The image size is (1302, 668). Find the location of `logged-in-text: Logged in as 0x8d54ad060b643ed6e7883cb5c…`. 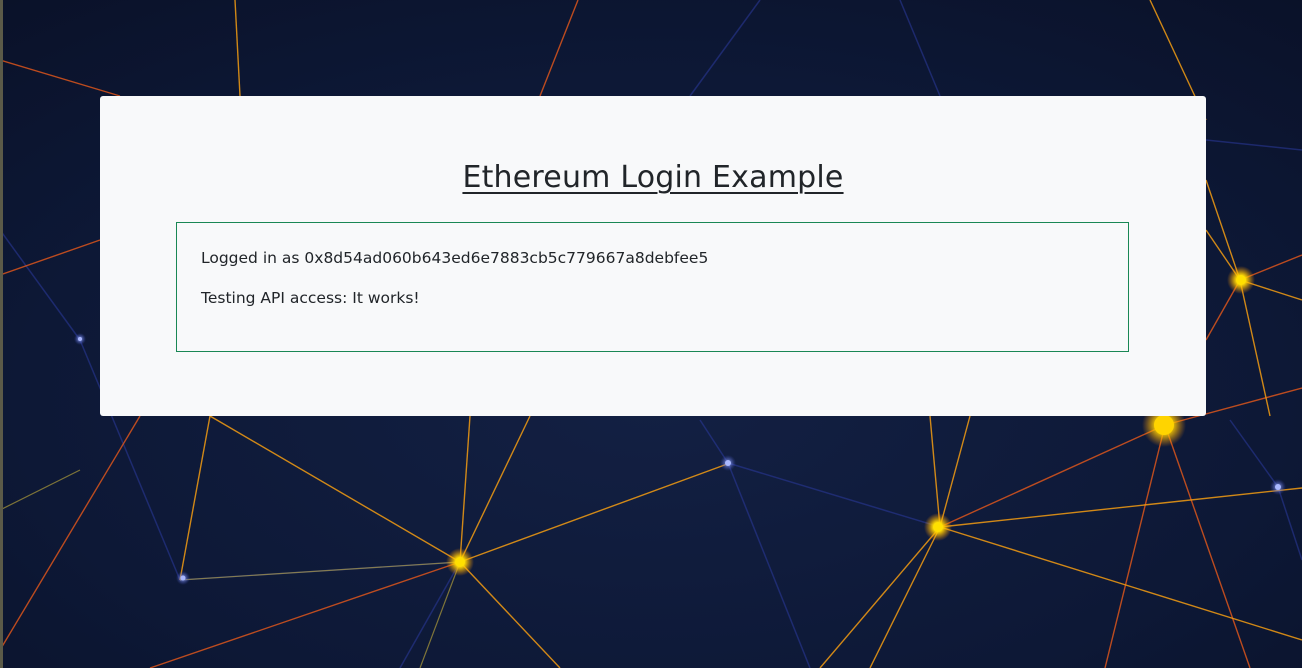

logged-in-text: Logged in as 0x8d54ad060b643ed6e7883cb5c… is located at coordinates (454, 258).